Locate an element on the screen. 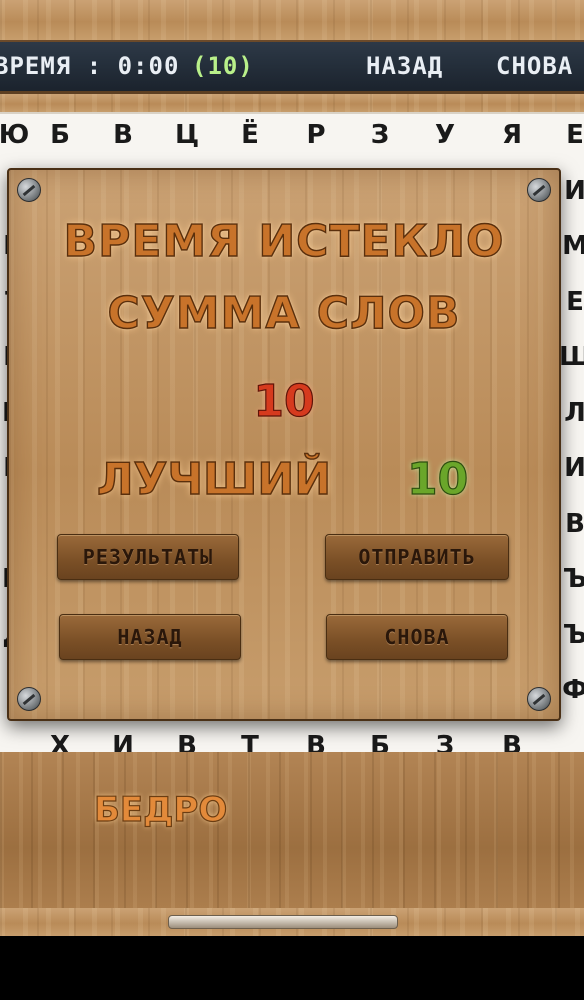  time-up-title: ВРЕМЯ ИСТЕКЛО is located at coordinates (284, 241).